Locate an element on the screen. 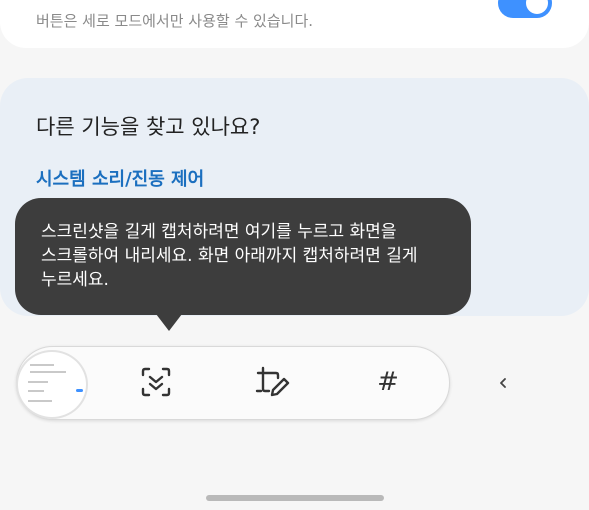  top-setting-card: 버튼은 세로 모드에서만 사용할 수 있습니다. is located at coordinates (294, 24).